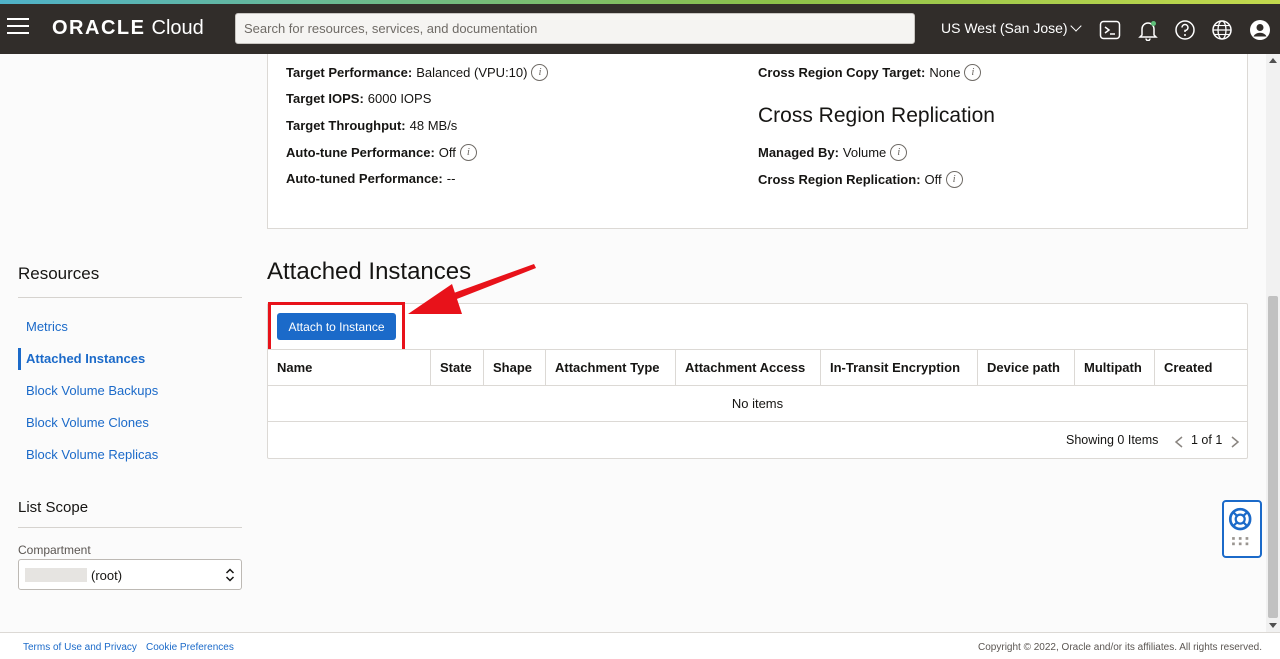 Image resolution: width=1280 pixels, height=659 pixels. What do you see at coordinates (1273, 60) in the screenshot?
I see `scroll-up-icon` at bounding box center [1273, 60].